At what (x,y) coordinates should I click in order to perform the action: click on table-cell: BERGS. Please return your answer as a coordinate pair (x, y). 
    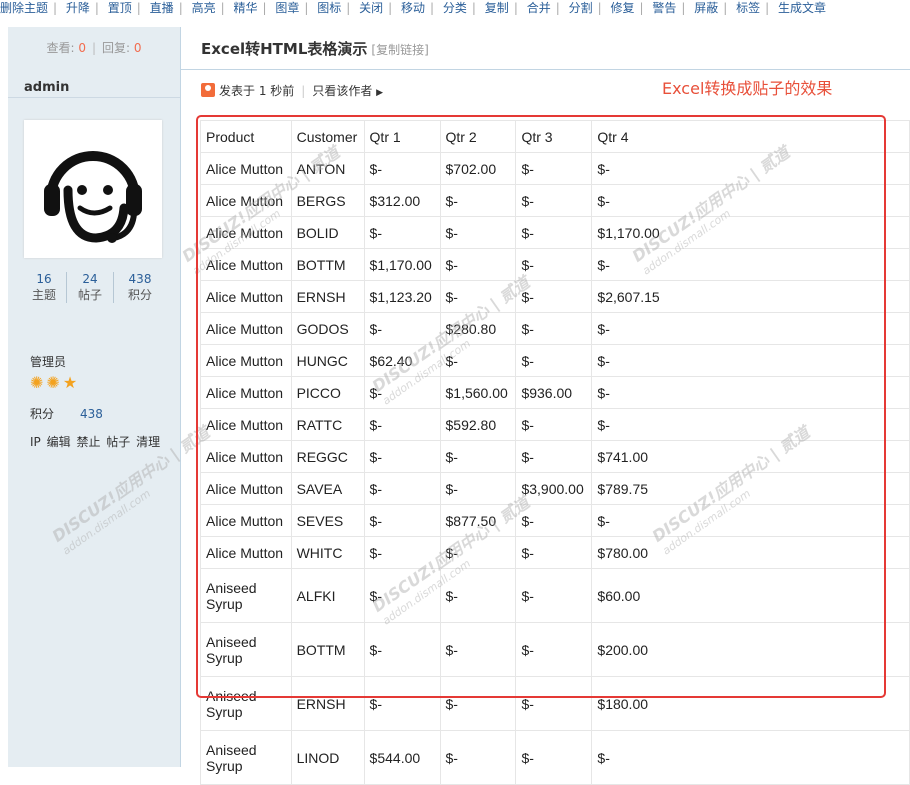
    Looking at the image, I should click on (327, 200).